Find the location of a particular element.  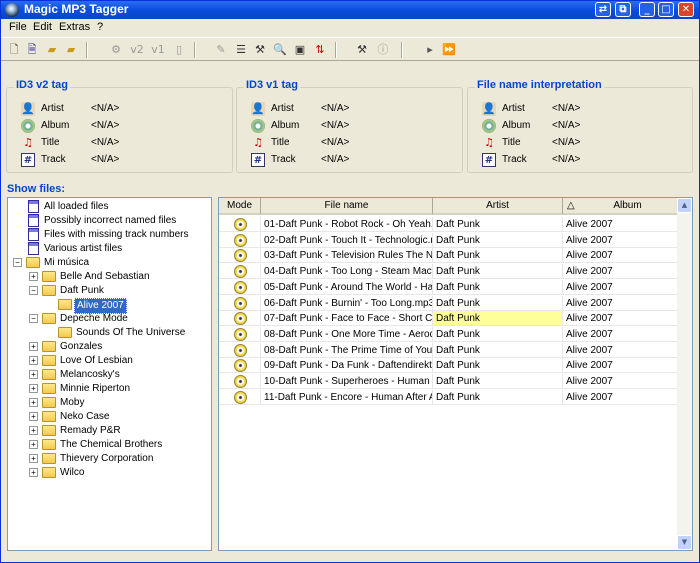

tree-subfolder: Sounds Of The Universe is located at coordinates (108, 333).